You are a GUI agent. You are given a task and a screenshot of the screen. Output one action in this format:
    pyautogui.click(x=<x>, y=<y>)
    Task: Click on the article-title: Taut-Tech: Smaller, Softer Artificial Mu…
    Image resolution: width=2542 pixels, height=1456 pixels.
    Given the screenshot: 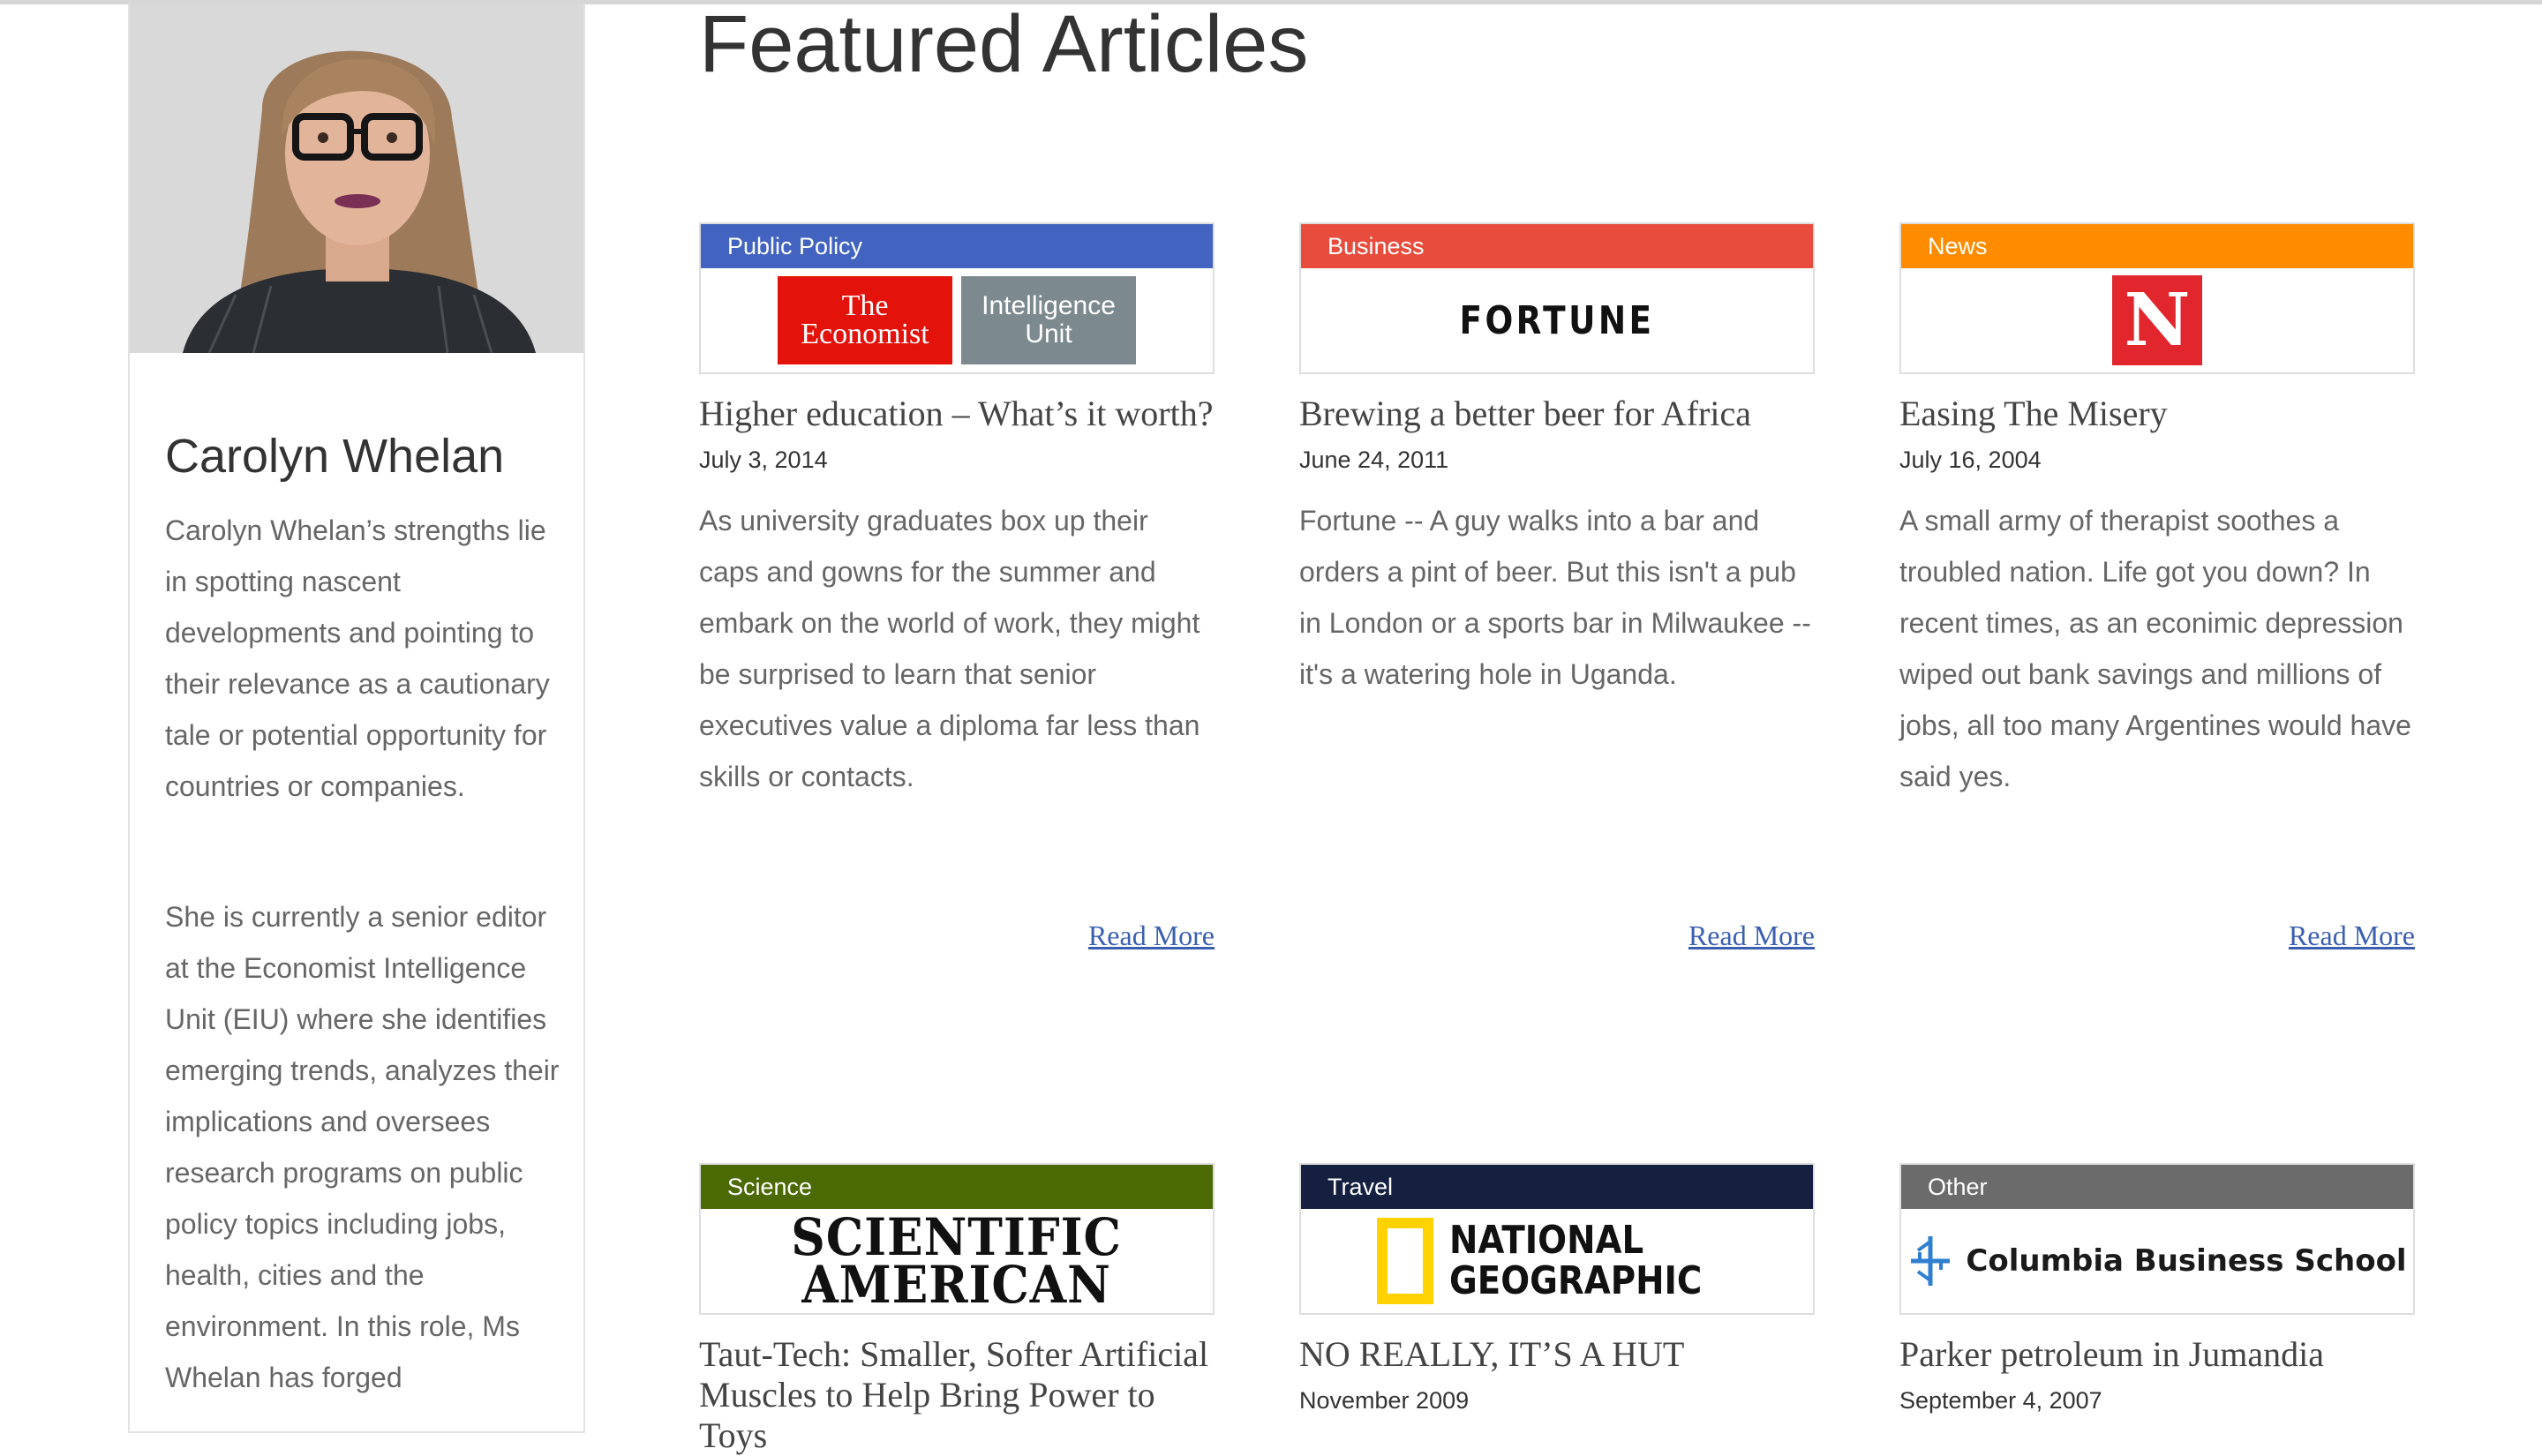 What is the action you would take?
    pyautogui.click(x=957, y=1395)
    